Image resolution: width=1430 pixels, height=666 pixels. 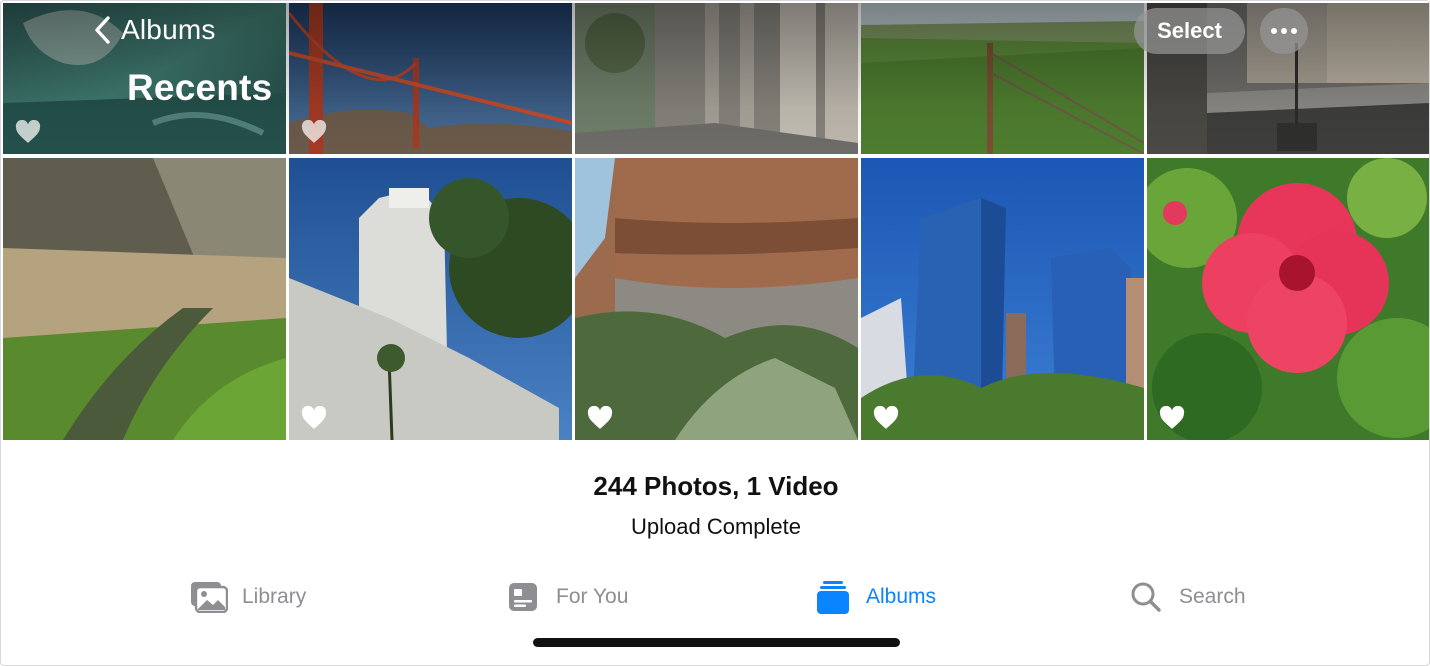 I want to click on photo-library-icon, so click(x=209, y=597).